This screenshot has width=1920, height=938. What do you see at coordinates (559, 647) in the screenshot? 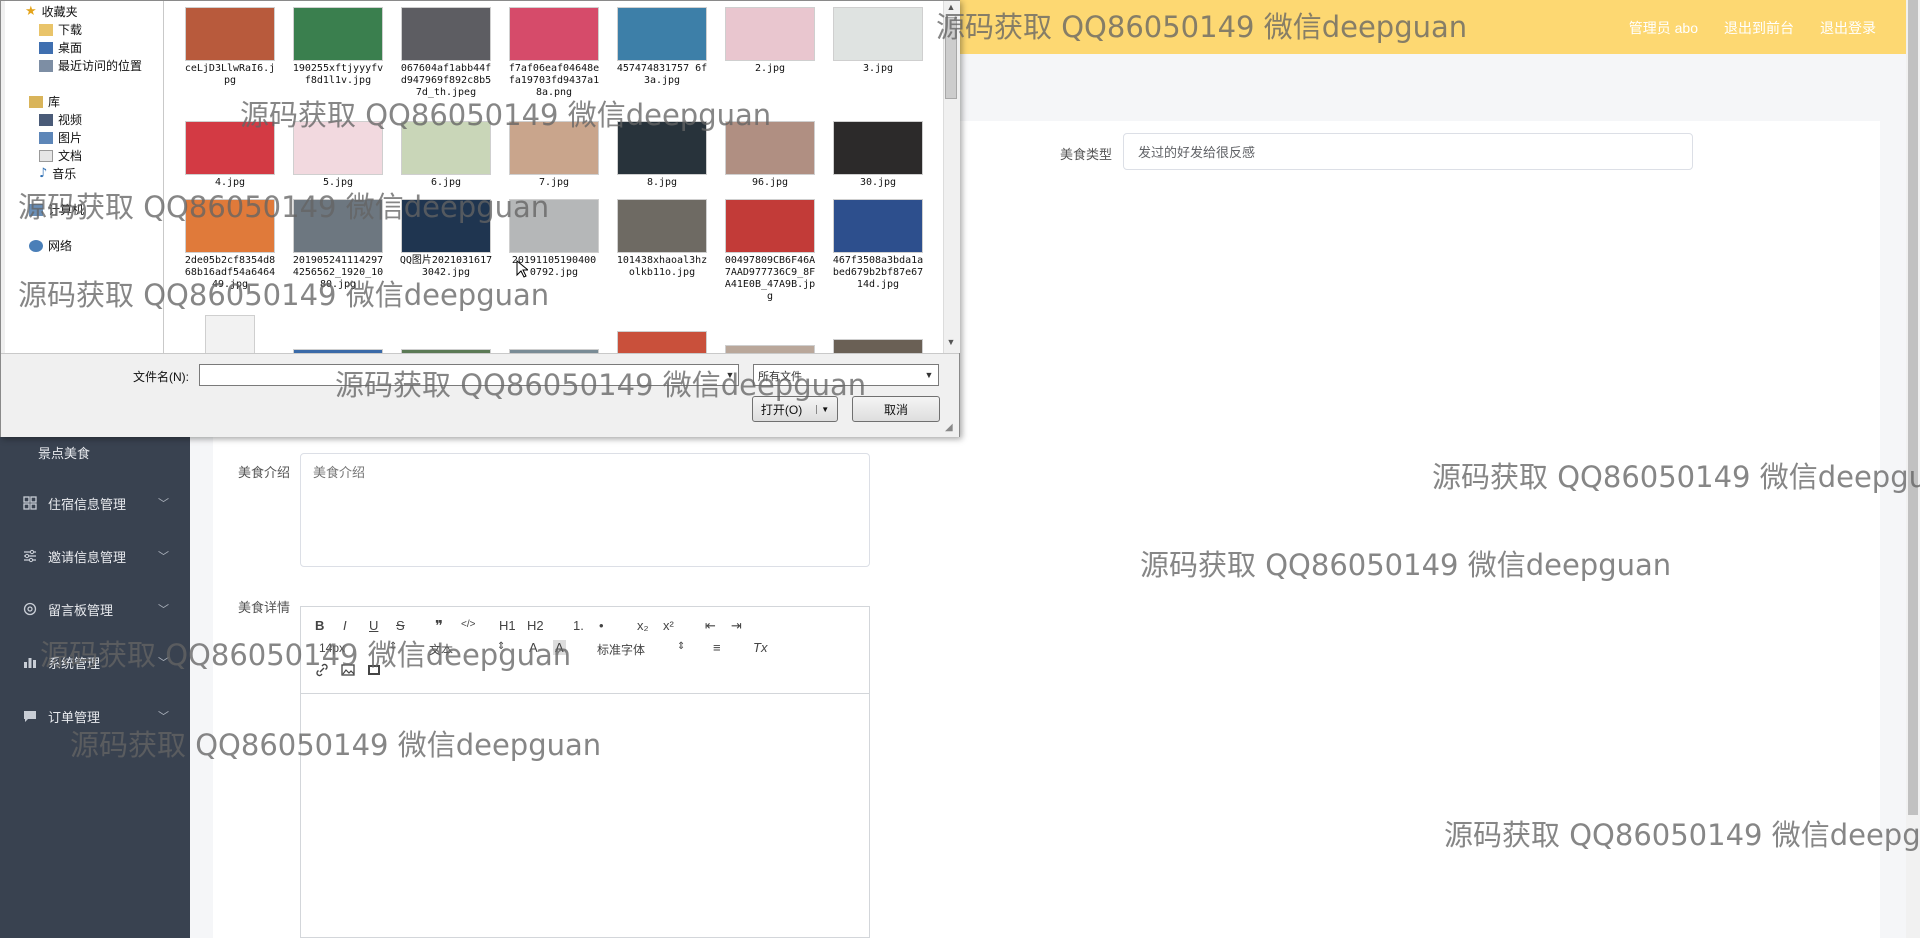
I see `background-color-button: A` at bounding box center [559, 647].